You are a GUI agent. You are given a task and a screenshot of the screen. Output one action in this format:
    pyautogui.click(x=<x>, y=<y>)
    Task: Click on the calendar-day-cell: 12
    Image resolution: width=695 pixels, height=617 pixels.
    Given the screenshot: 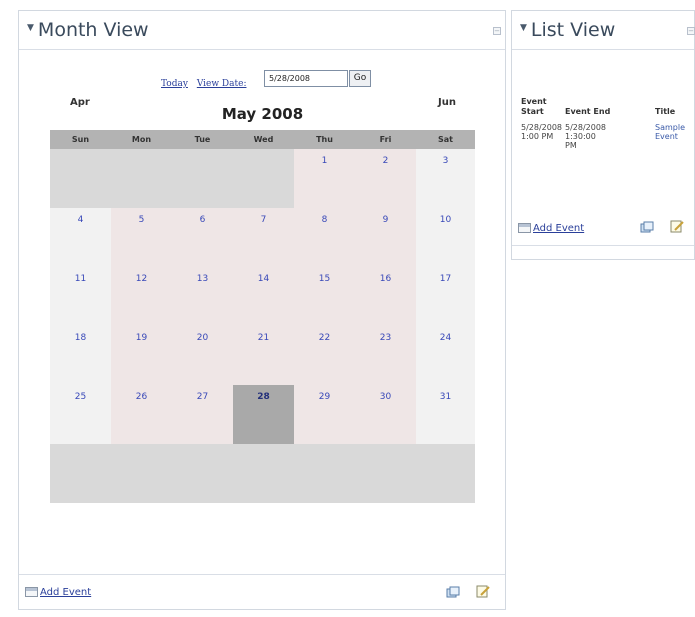 What is the action you would take?
    pyautogui.click(x=141, y=296)
    